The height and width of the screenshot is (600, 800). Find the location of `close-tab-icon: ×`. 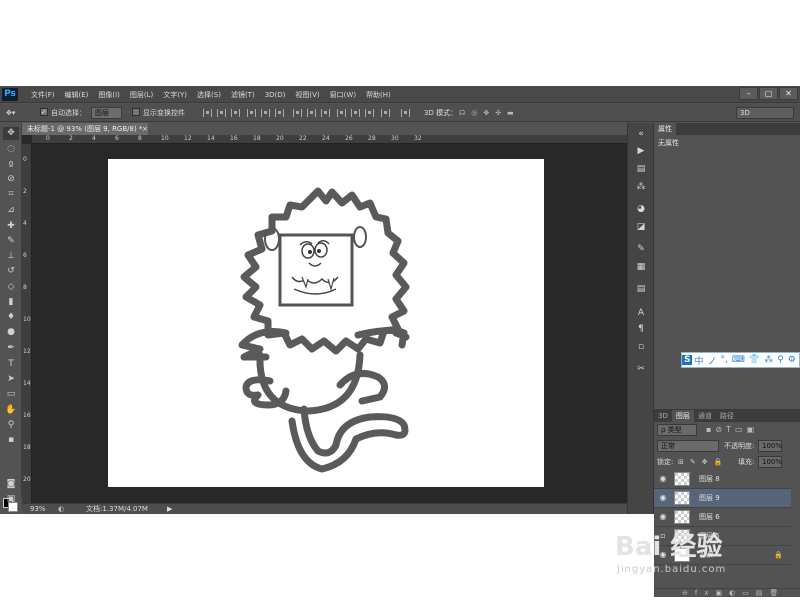

close-tab-icon: × is located at coordinates (146, 129).